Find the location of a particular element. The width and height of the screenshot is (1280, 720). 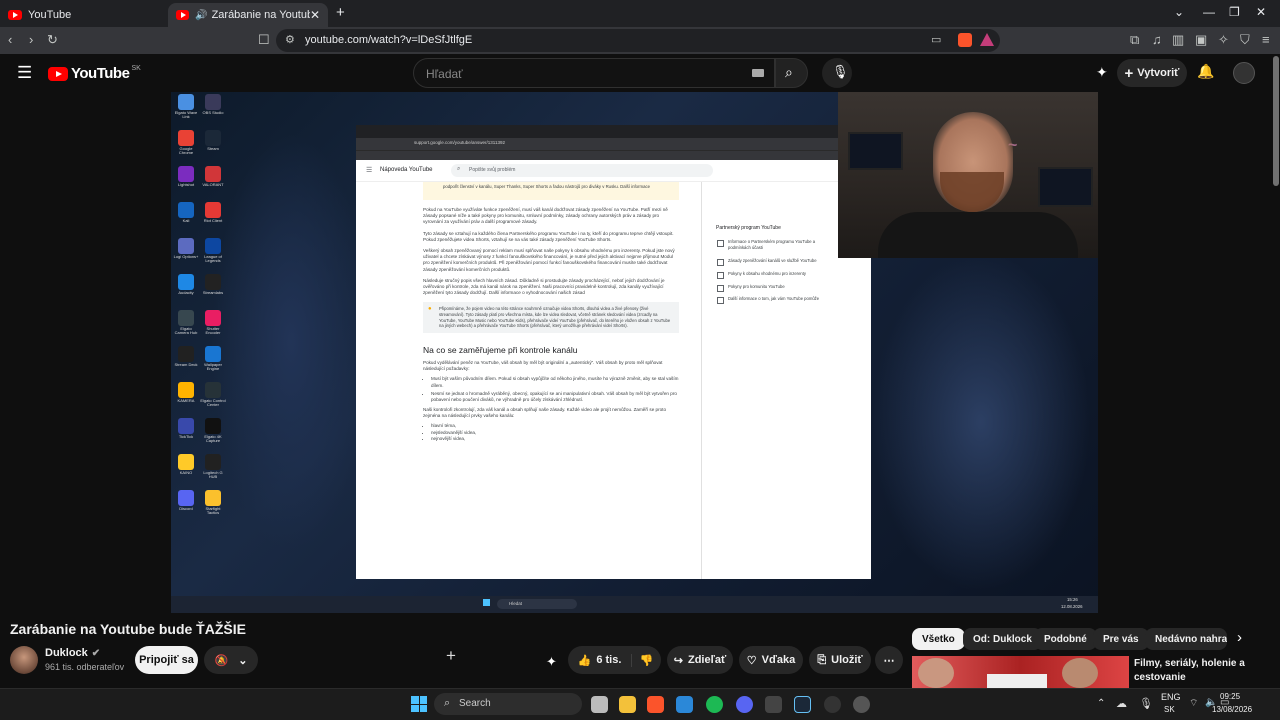

minimize-icon: — is located at coordinates (1209, 12).